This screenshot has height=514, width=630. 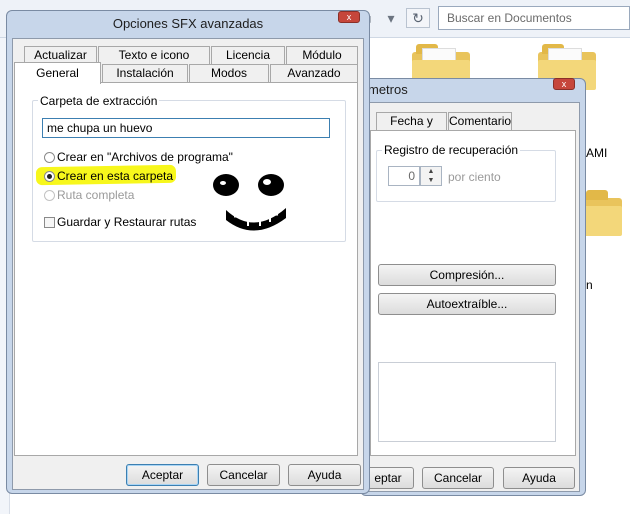 What do you see at coordinates (597, 153) in the screenshot?
I see `folder-label: AMI` at bounding box center [597, 153].